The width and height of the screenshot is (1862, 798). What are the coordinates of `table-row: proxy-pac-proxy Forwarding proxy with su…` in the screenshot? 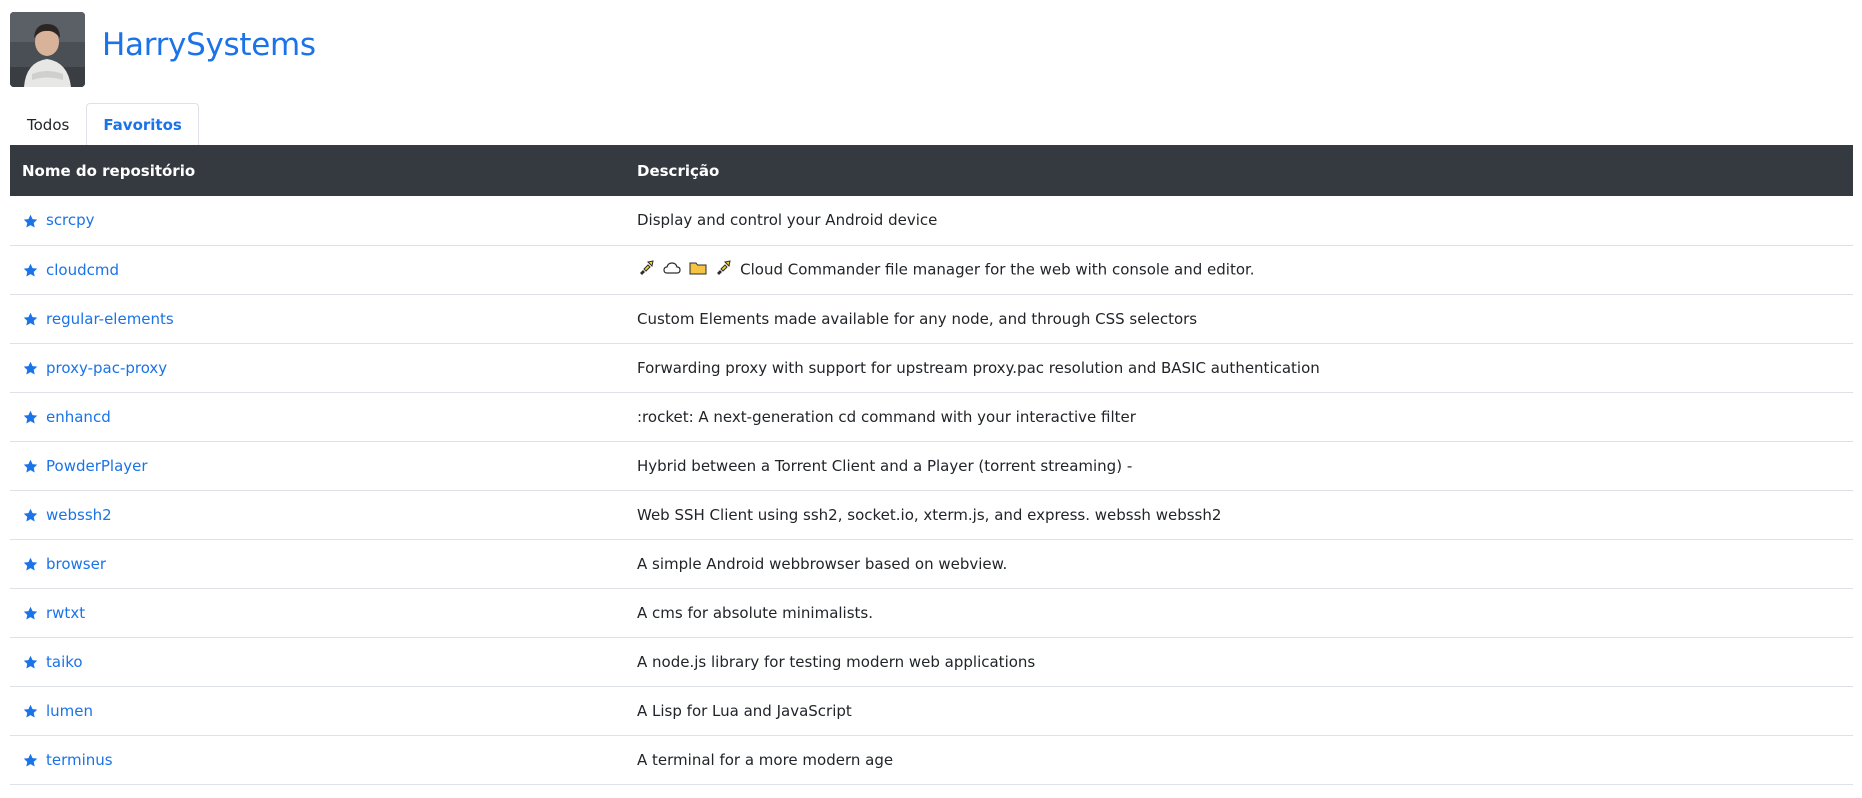 It's located at (931, 368).